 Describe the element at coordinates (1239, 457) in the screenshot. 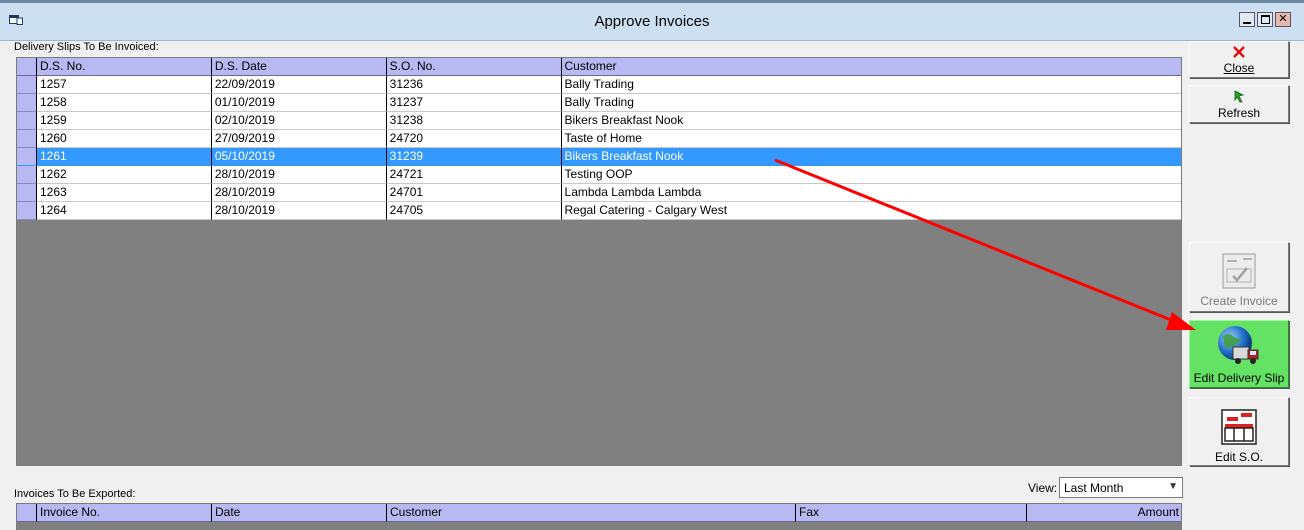

I see `edit-so-label: Edit S.O.` at that location.